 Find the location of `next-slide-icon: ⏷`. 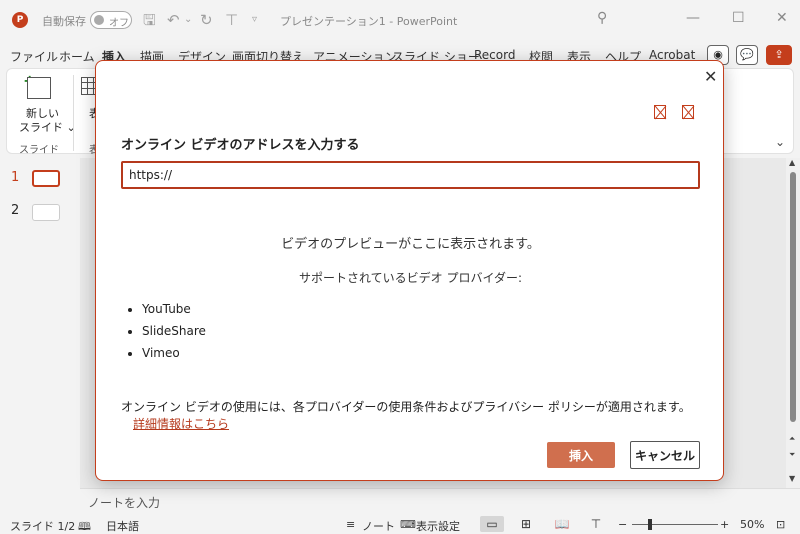

next-slide-icon: ⏷ is located at coordinates (792, 455).